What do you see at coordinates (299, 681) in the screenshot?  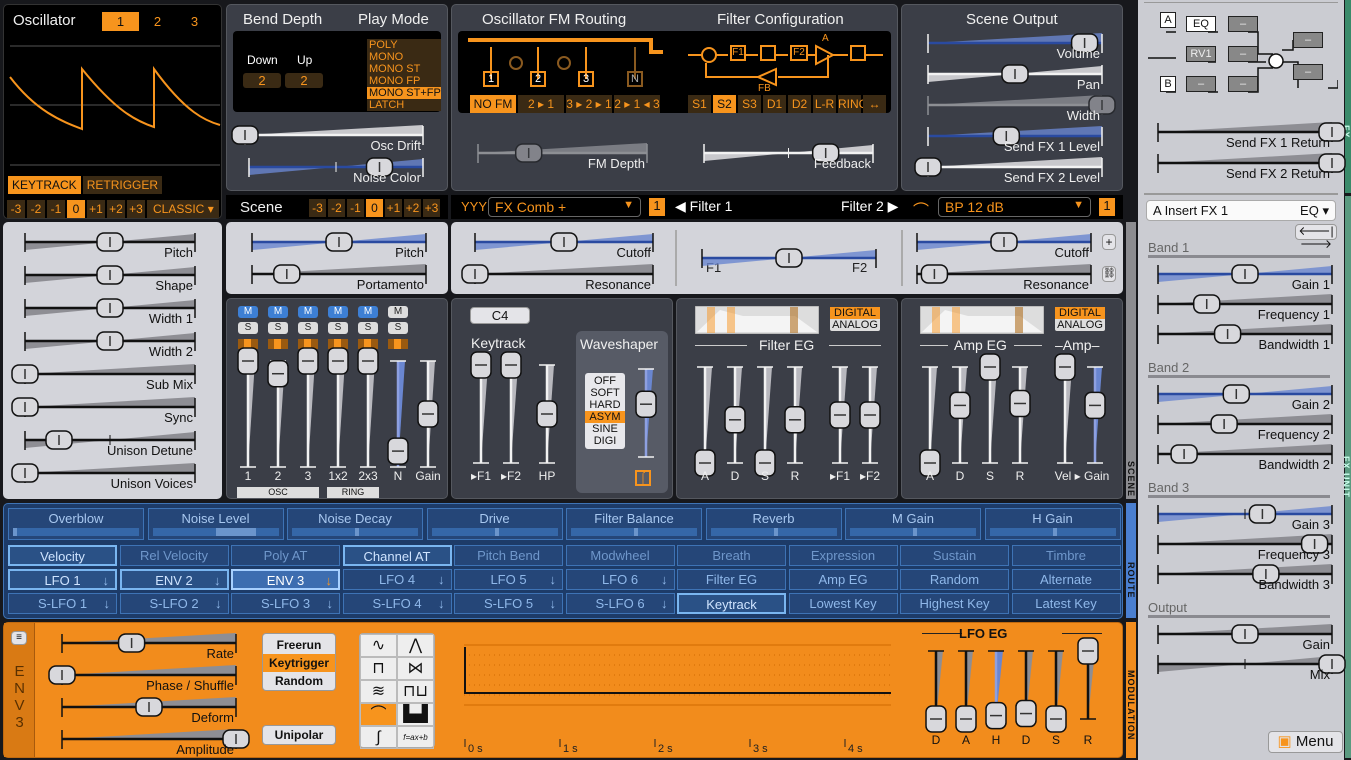 I see `trigger-random: Random` at bounding box center [299, 681].